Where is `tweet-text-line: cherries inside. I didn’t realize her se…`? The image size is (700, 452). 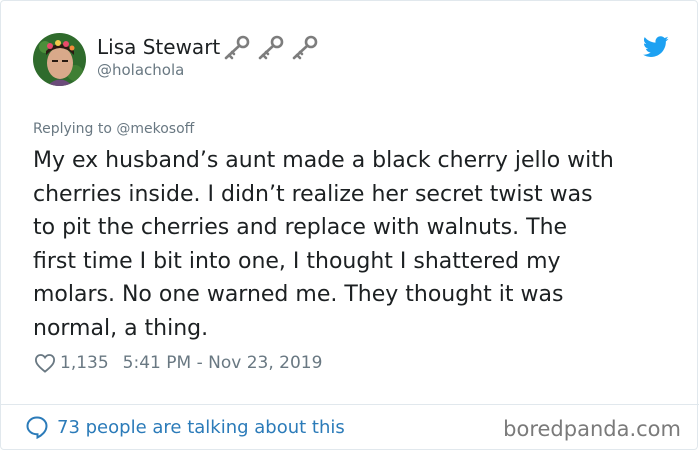 tweet-text-line: cherries inside. I didn’t realize her se… is located at coordinates (313, 194).